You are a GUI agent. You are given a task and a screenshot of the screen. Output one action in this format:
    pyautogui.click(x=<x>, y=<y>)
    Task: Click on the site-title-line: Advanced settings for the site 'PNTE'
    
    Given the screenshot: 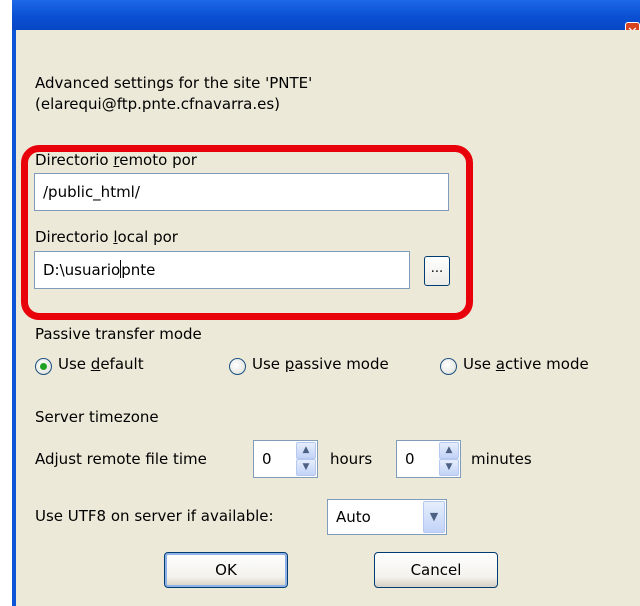 What is the action you would take?
    pyautogui.click(x=174, y=83)
    